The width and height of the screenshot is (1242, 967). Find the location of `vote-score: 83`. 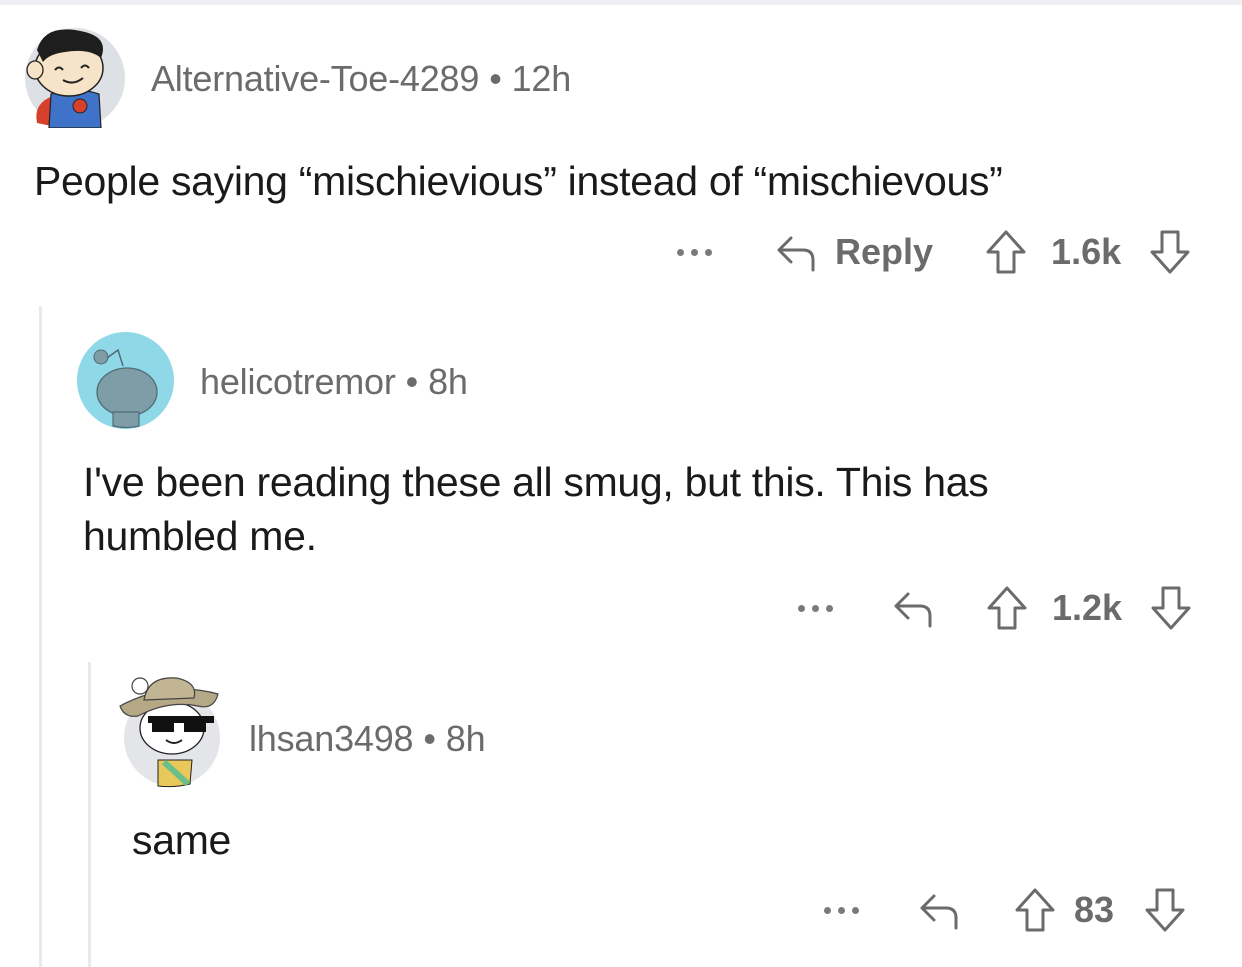

vote-score: 83 is located at coordinates (1094, 909).